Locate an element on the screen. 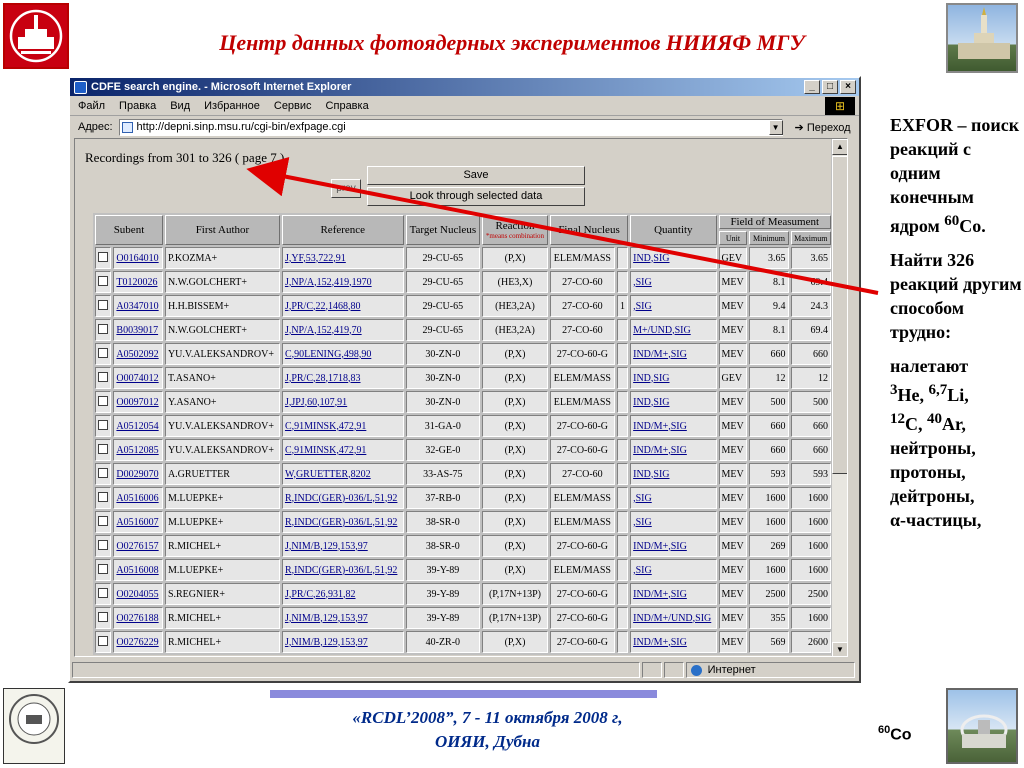 This screenshot has width=1024, height=768. reference-cell: J,NIM/B,129,153,97 is located at coordinates (342, 546).